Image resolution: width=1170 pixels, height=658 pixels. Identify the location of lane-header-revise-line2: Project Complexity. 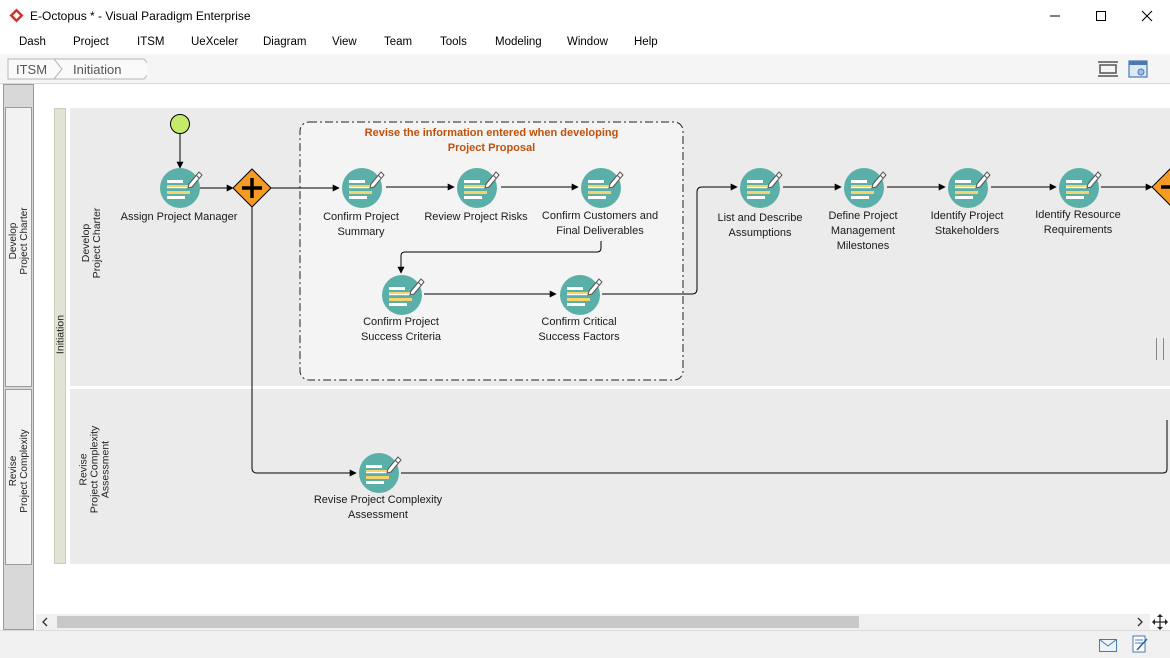
(24, 471).